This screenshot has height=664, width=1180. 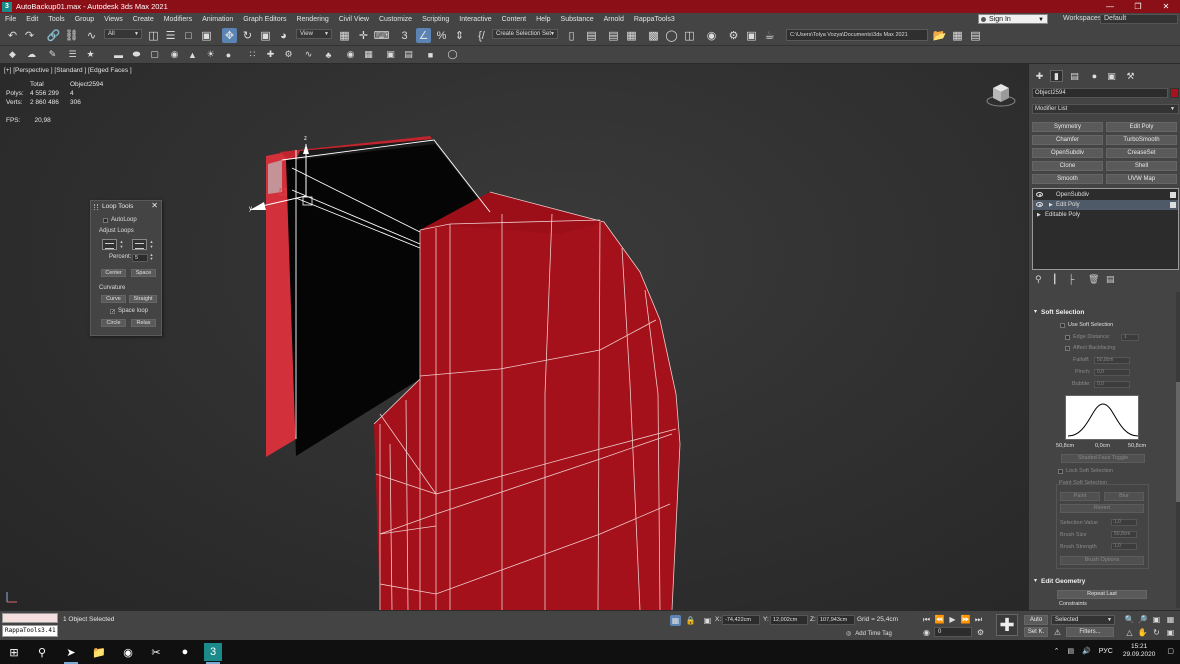 I want to click on box-icon: ▢, so click(x=154, y=54).